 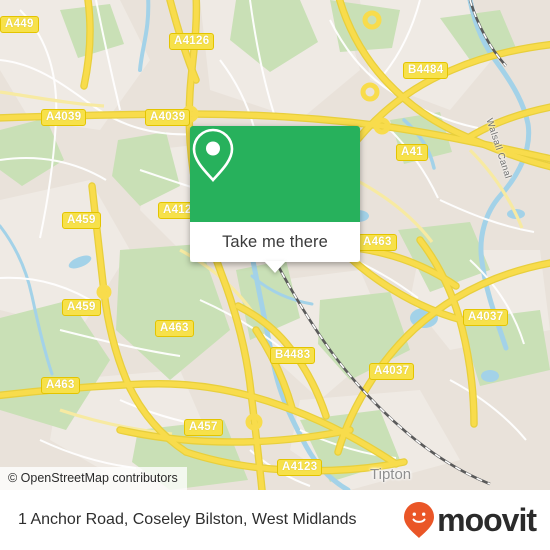 I want to click on road-shield: A41, so click(x=412, y=152).